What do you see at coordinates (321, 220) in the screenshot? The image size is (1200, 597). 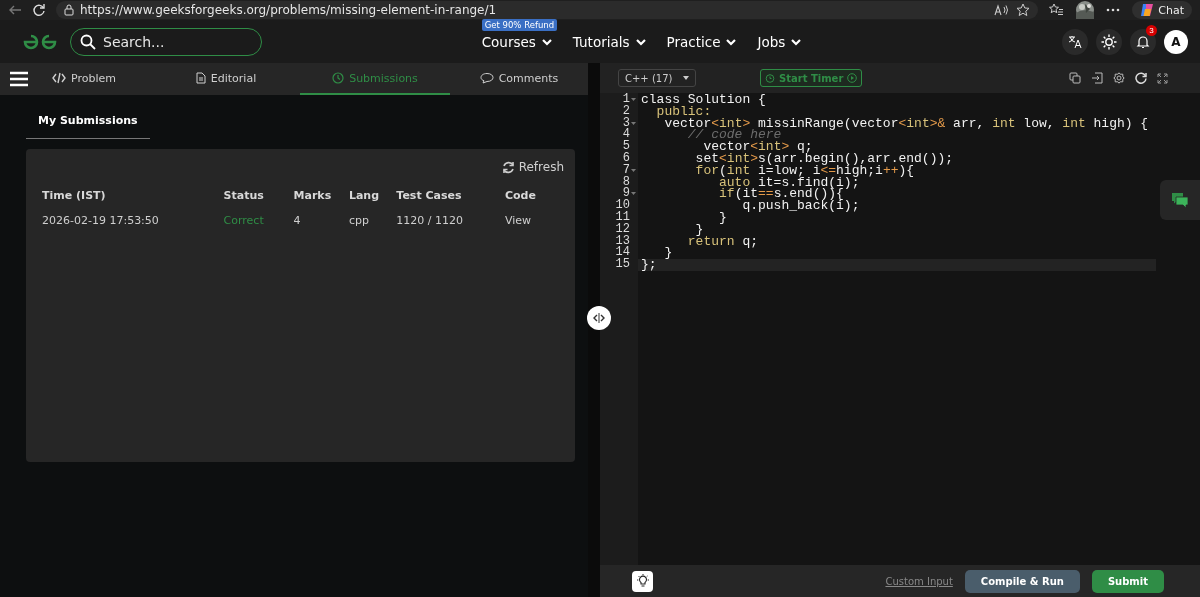 I see `table-cell: 4` at bounding box center [321, 220].